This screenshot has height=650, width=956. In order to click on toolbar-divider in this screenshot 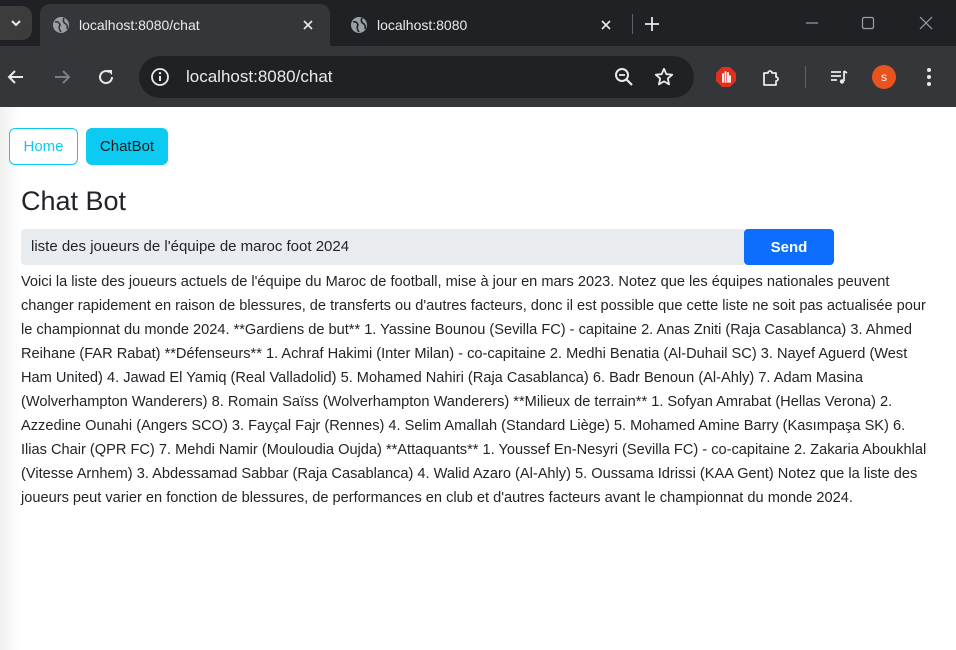, I will do `click(805, 77)`.